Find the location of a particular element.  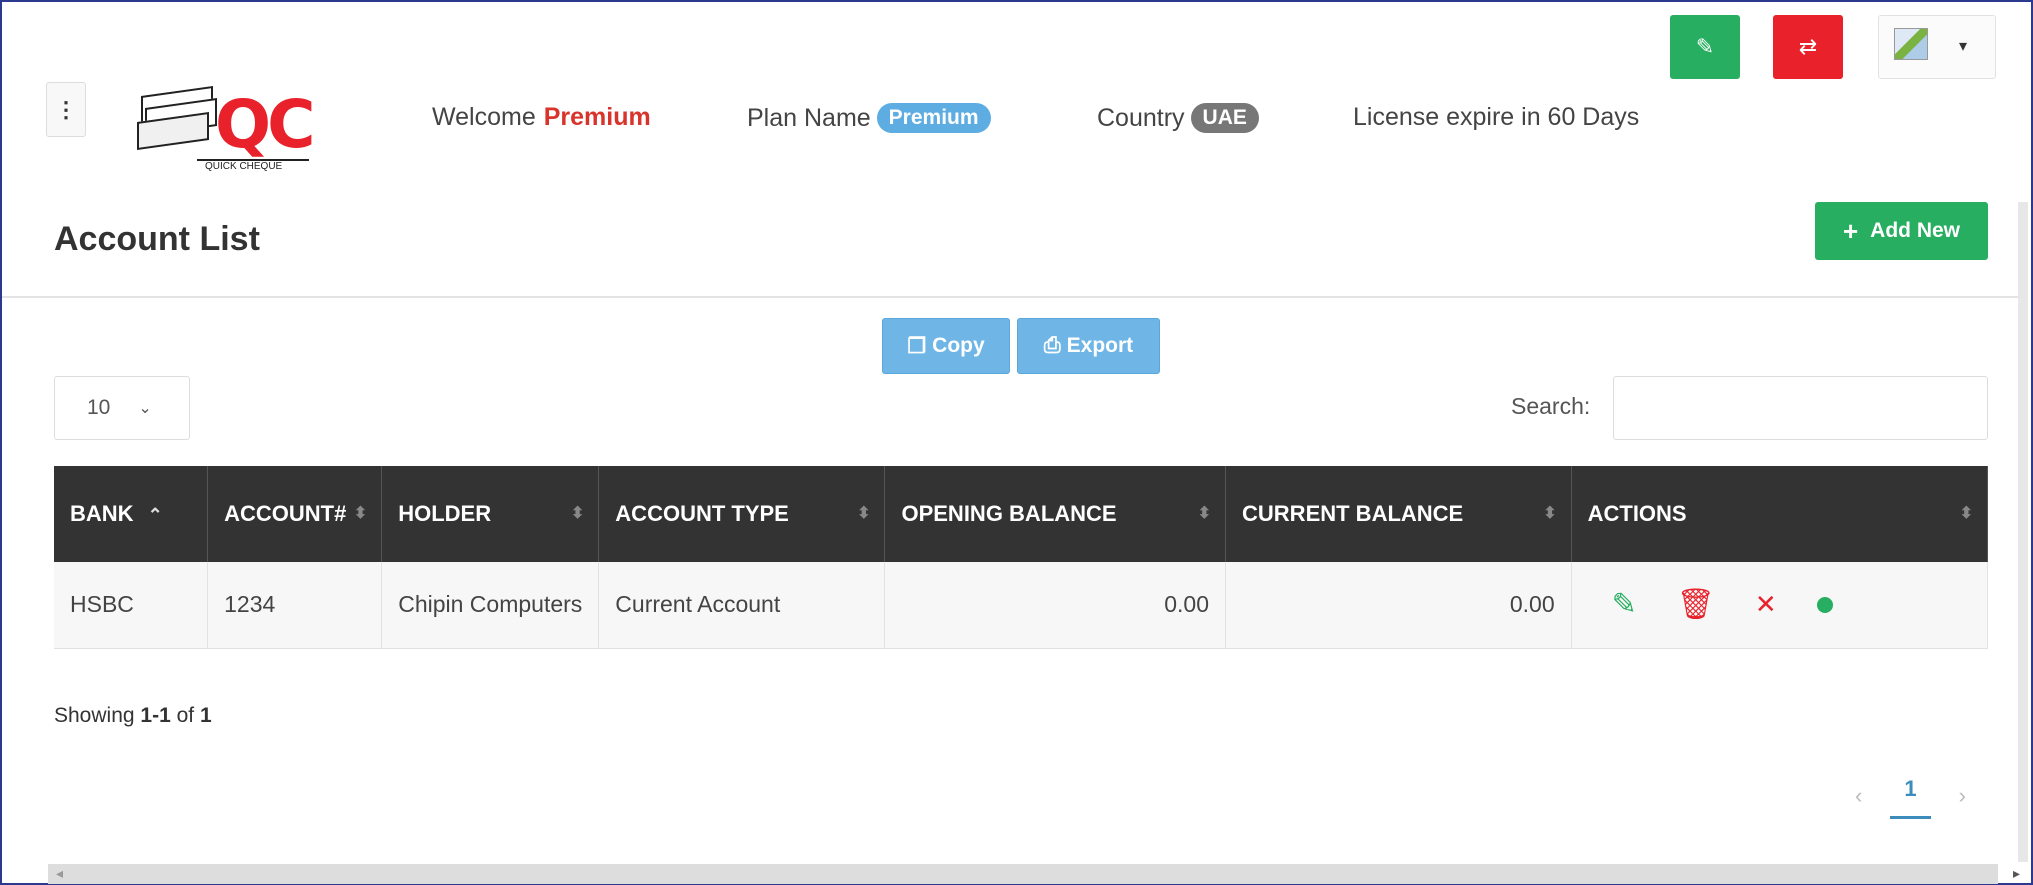

switch-button: ⇄ is located at coordinates (1808, 47).